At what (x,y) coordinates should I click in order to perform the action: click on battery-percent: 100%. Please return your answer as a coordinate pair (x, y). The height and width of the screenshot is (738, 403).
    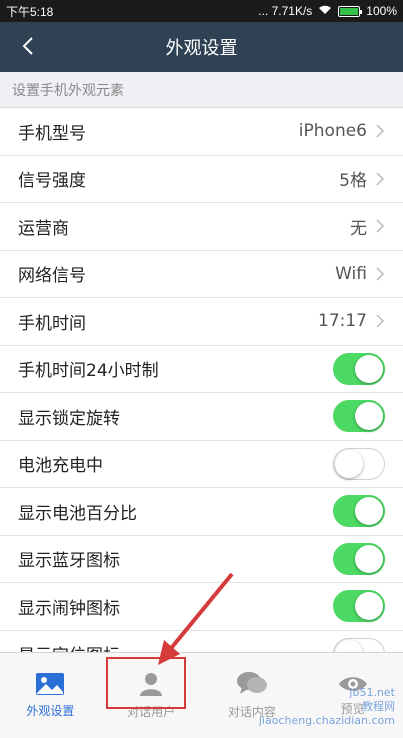
    Looking at the image, I should click on (381, 11).